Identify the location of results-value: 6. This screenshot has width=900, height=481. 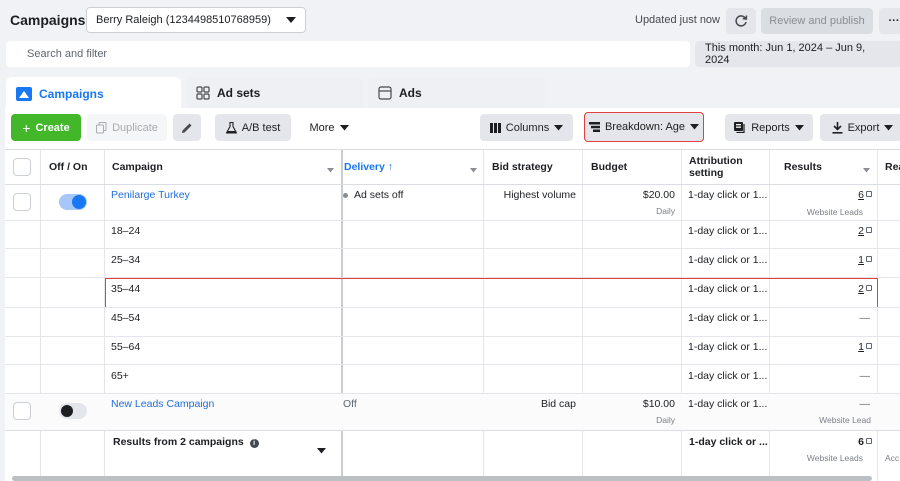
(865, 195).